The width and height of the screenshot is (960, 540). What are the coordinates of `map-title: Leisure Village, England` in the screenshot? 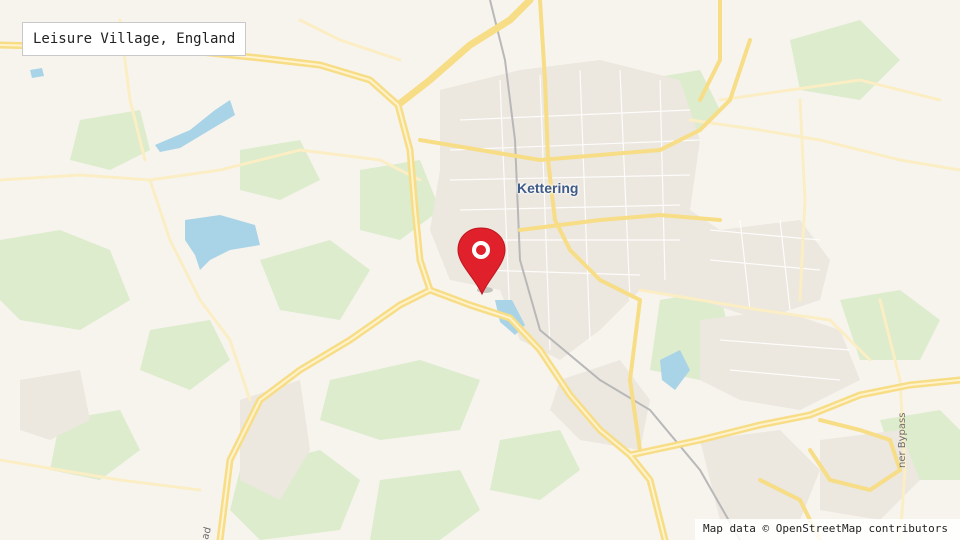 It's located at (134, 39).